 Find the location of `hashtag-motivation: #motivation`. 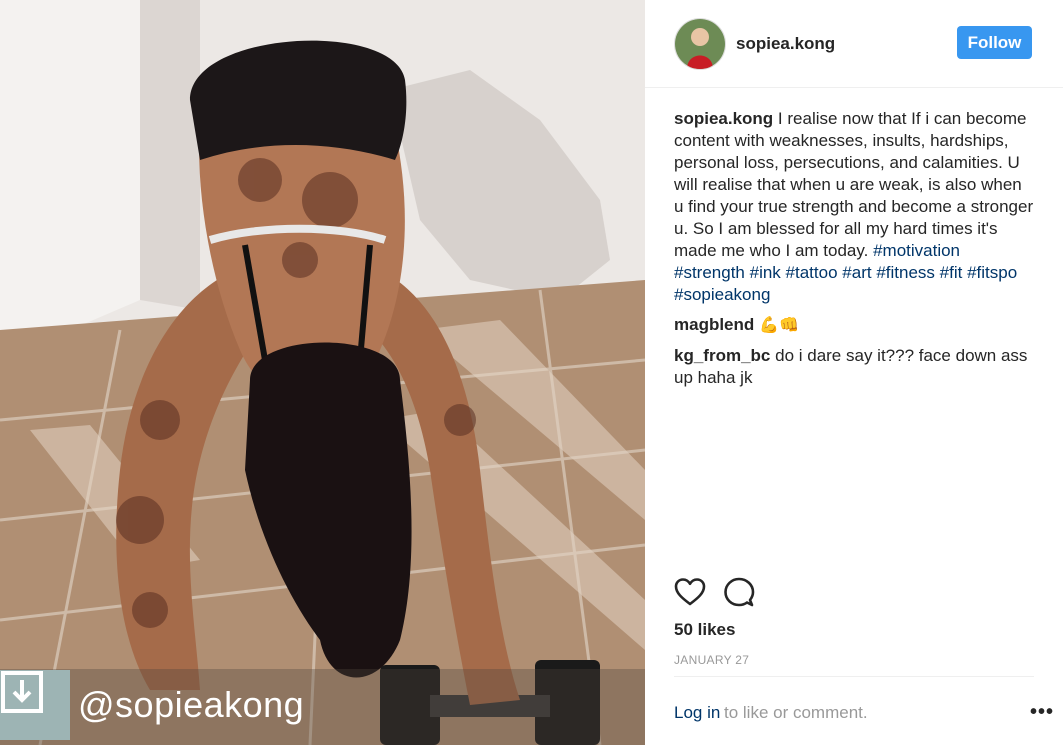

hashtag-motivation: #motivation is located at coordinates (916, 250).